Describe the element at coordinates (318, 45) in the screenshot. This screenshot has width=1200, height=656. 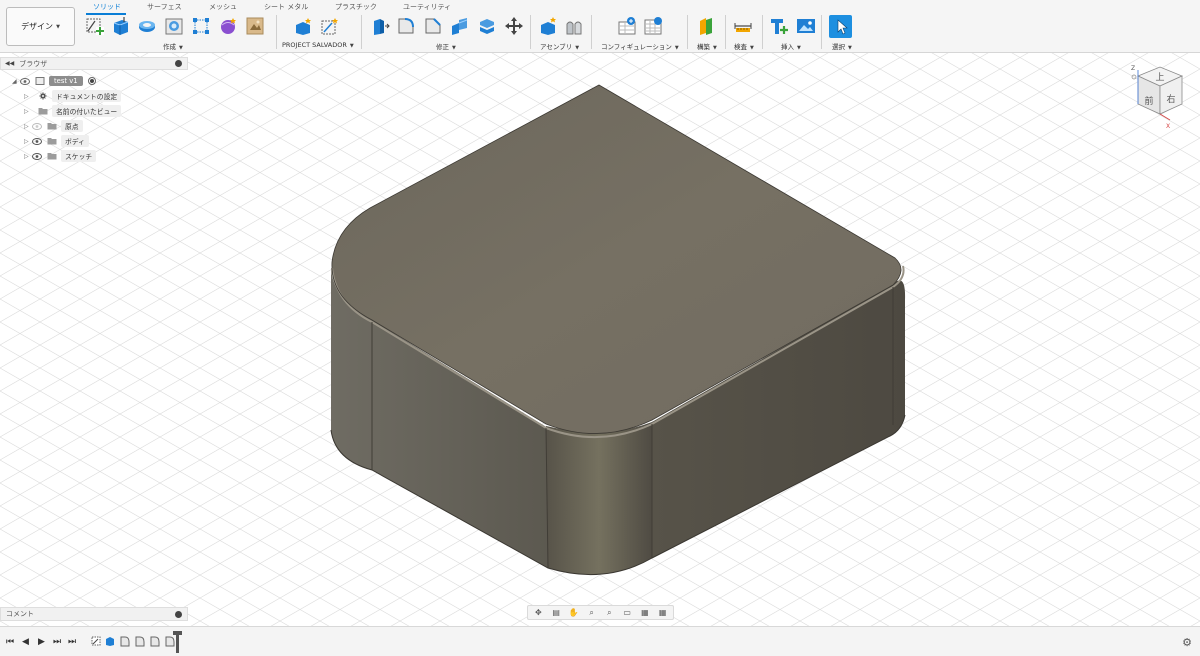
I see `project-salvador-menu: PROJECT SALVADOR ▼` at that location.